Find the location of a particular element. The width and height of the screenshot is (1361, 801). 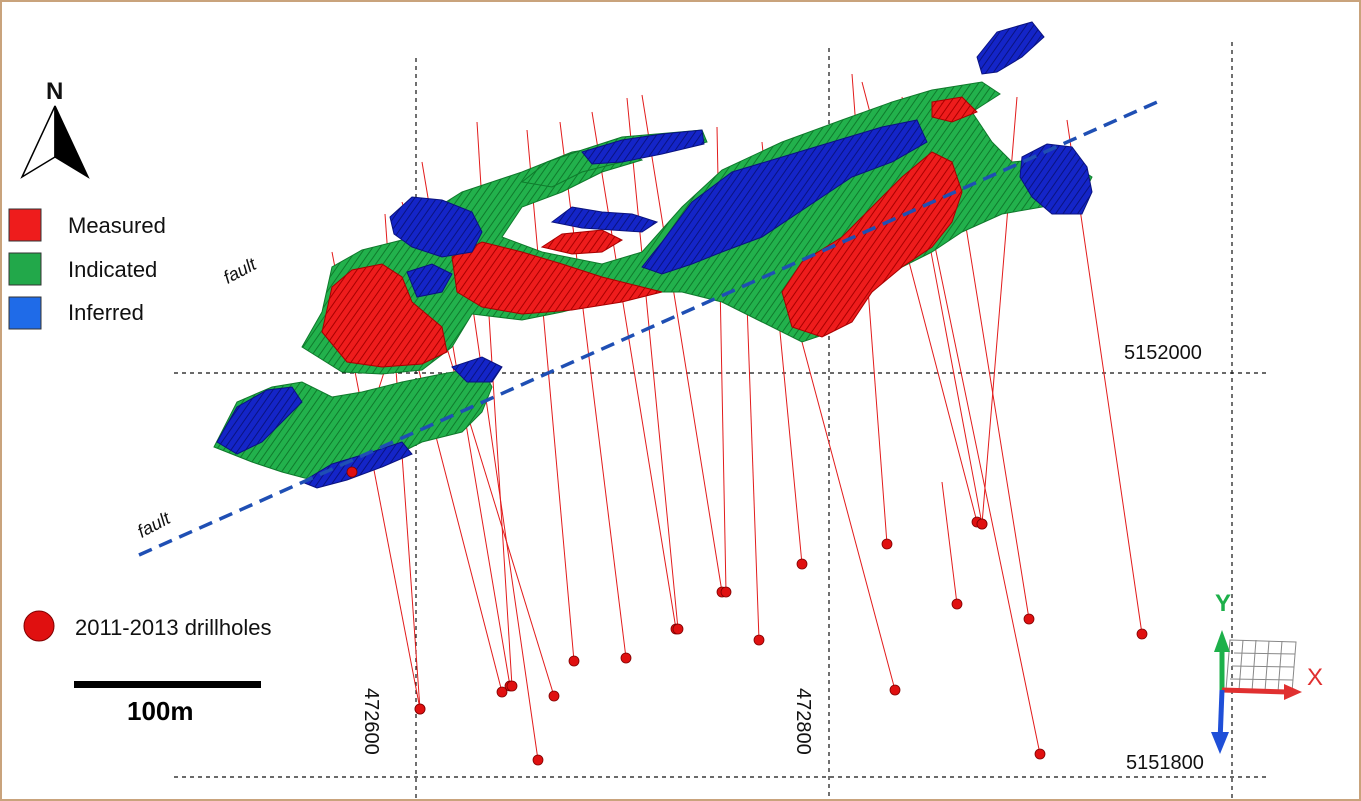

legend-label-measured: Measured is located at coordinates (117, 225).